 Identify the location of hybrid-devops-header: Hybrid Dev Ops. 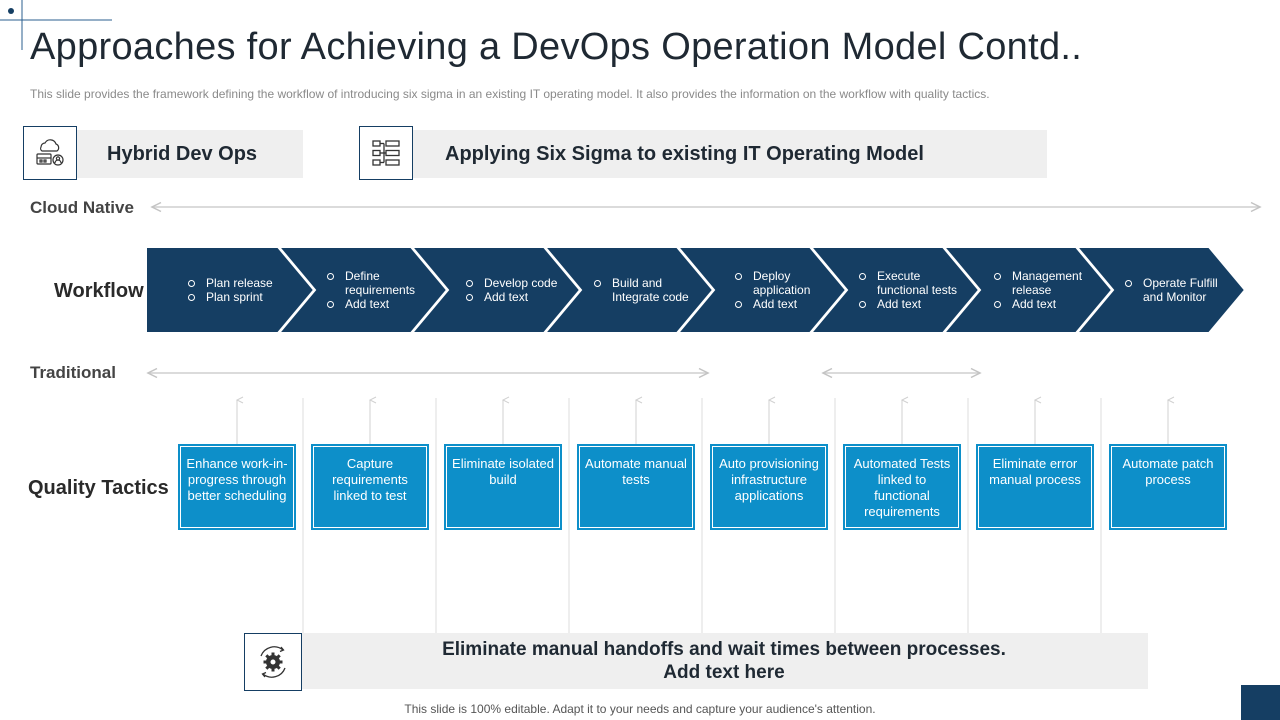
(189, 154).